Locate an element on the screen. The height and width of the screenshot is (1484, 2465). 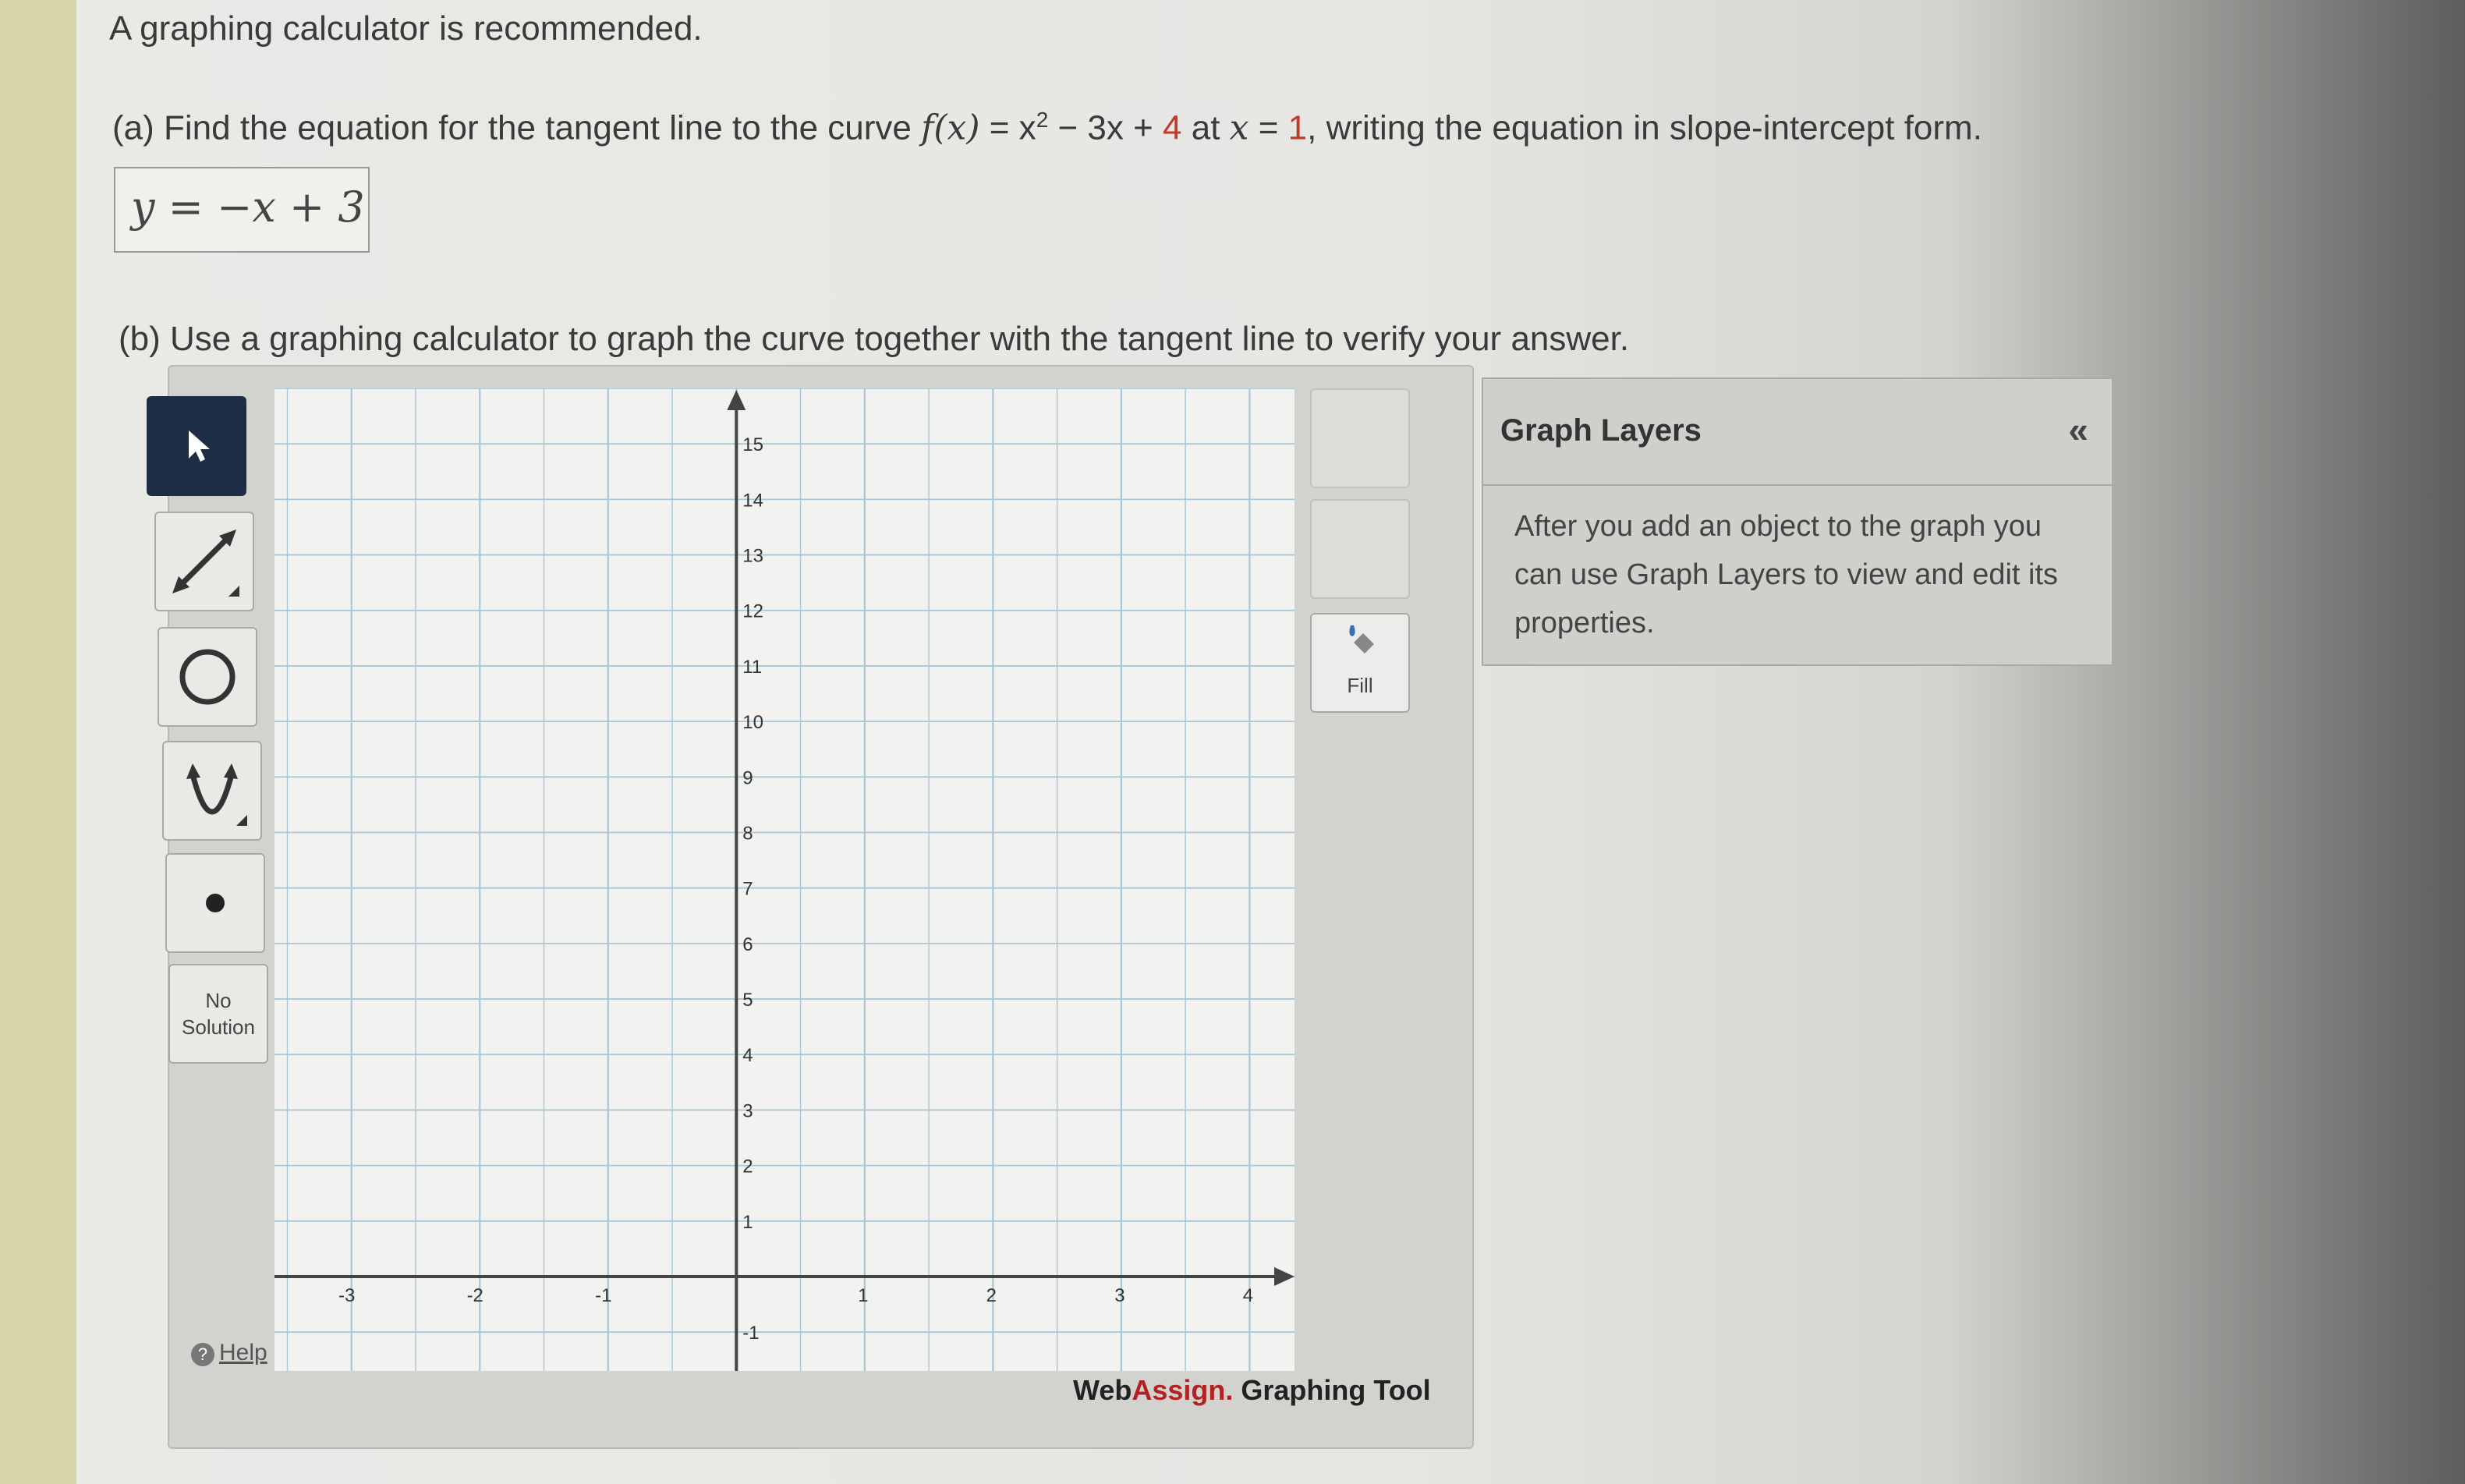
function-name: f(x) is located at coordinates (951, 128).